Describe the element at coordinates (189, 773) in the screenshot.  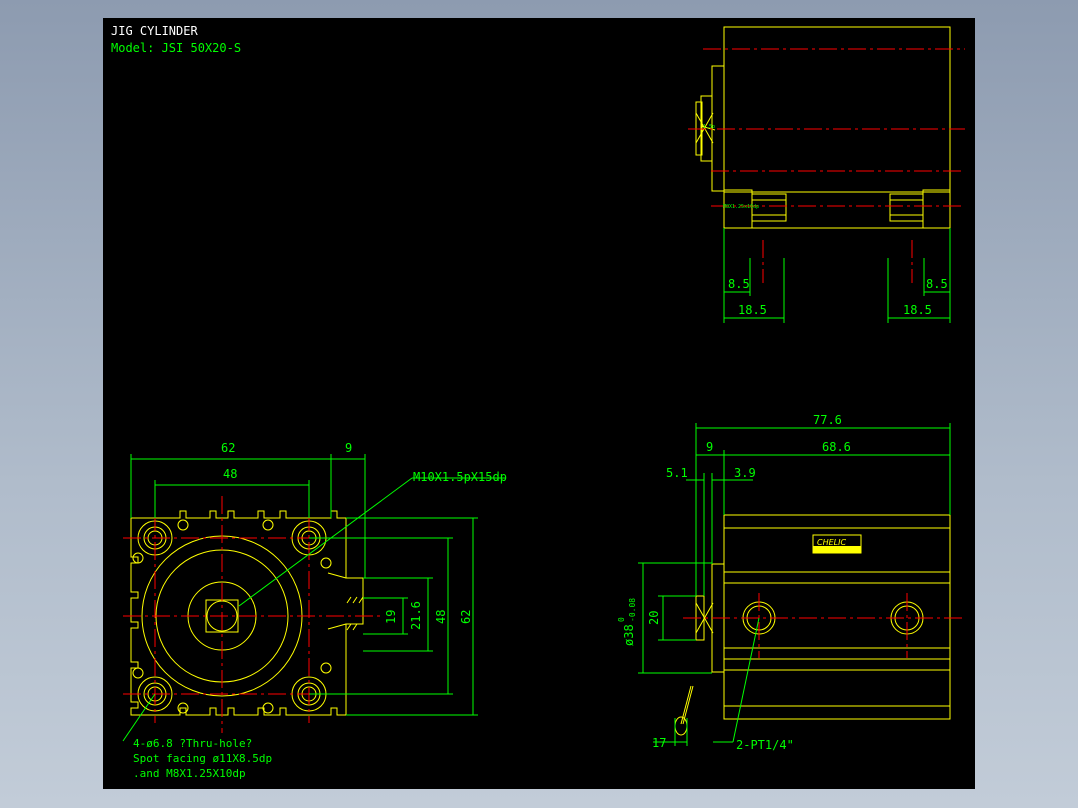
I see `hole-note-line3: .and M8X1.25X10dp` at that location.